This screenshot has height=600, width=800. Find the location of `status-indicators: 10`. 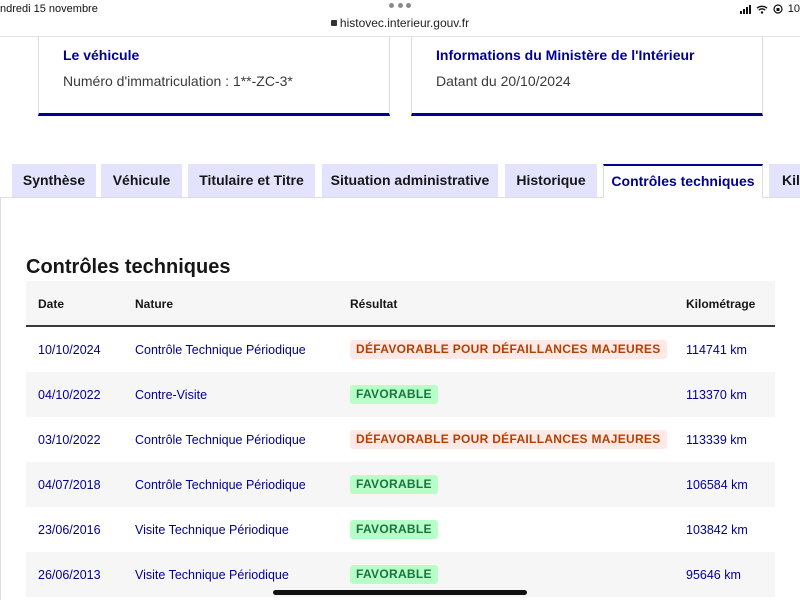

status-indicators: 10 is located at coordinates (769, 9).